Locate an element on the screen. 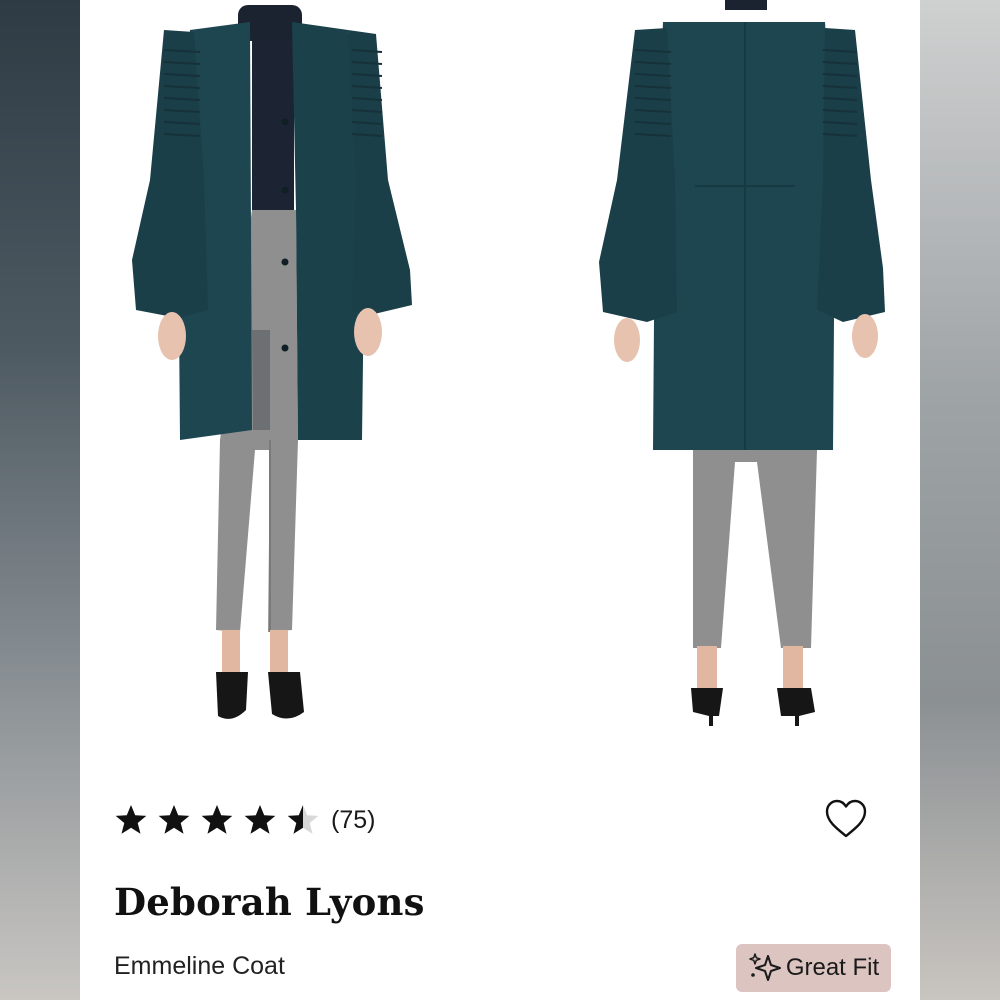  backdrop-right is located at coordinates (960, 500).